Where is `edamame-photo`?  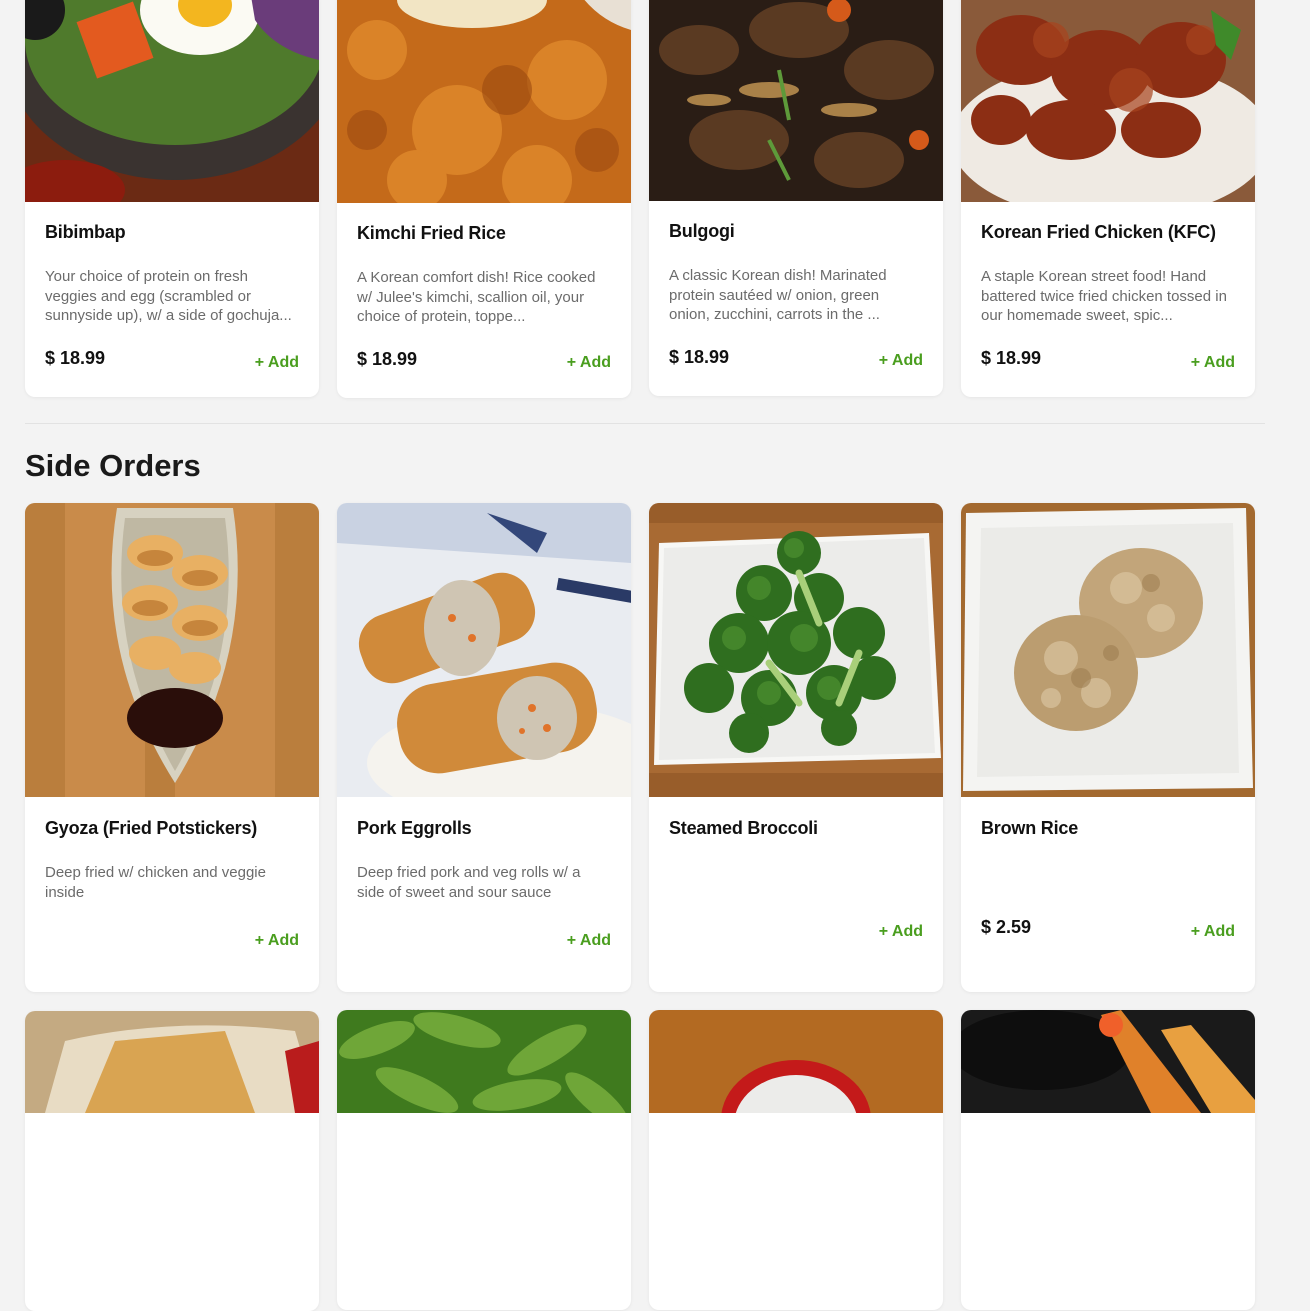 edamame-photo is located at coordinates (484, 1157).